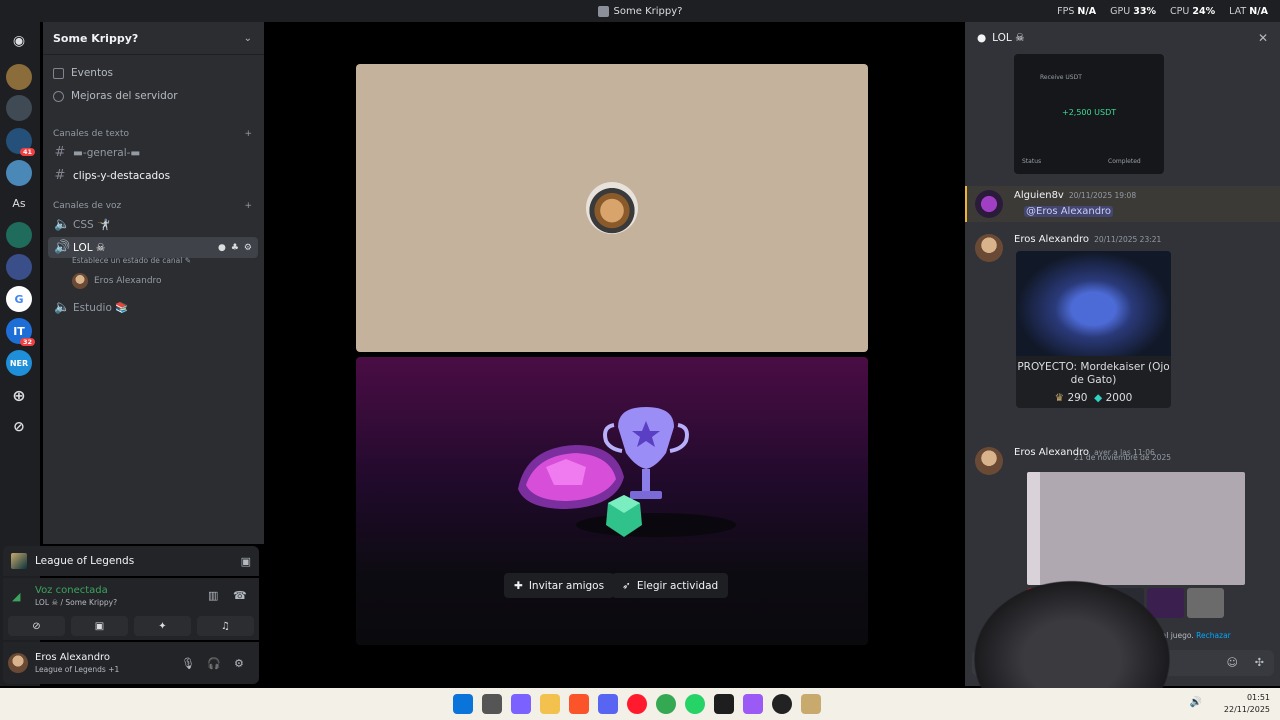 The image size is (1280, 720). What do you see at coordinates (20, 142) in the screenshot?
I see `server-icon-3: 41` at bounding box center [20, 142].